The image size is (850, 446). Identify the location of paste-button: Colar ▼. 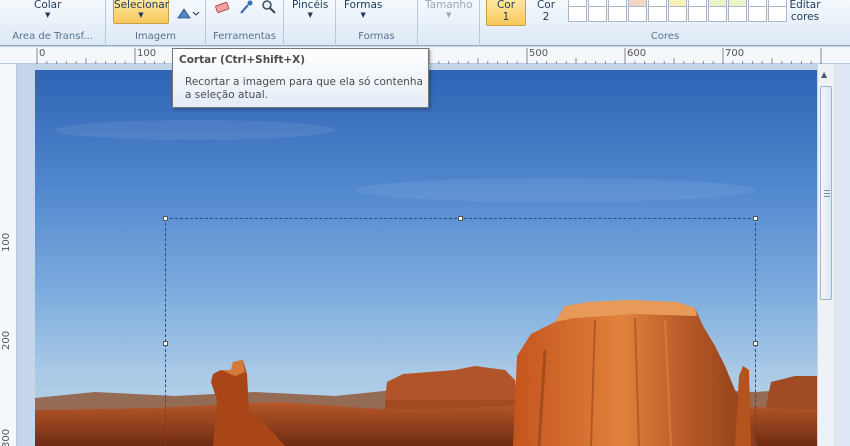
(47, 9).